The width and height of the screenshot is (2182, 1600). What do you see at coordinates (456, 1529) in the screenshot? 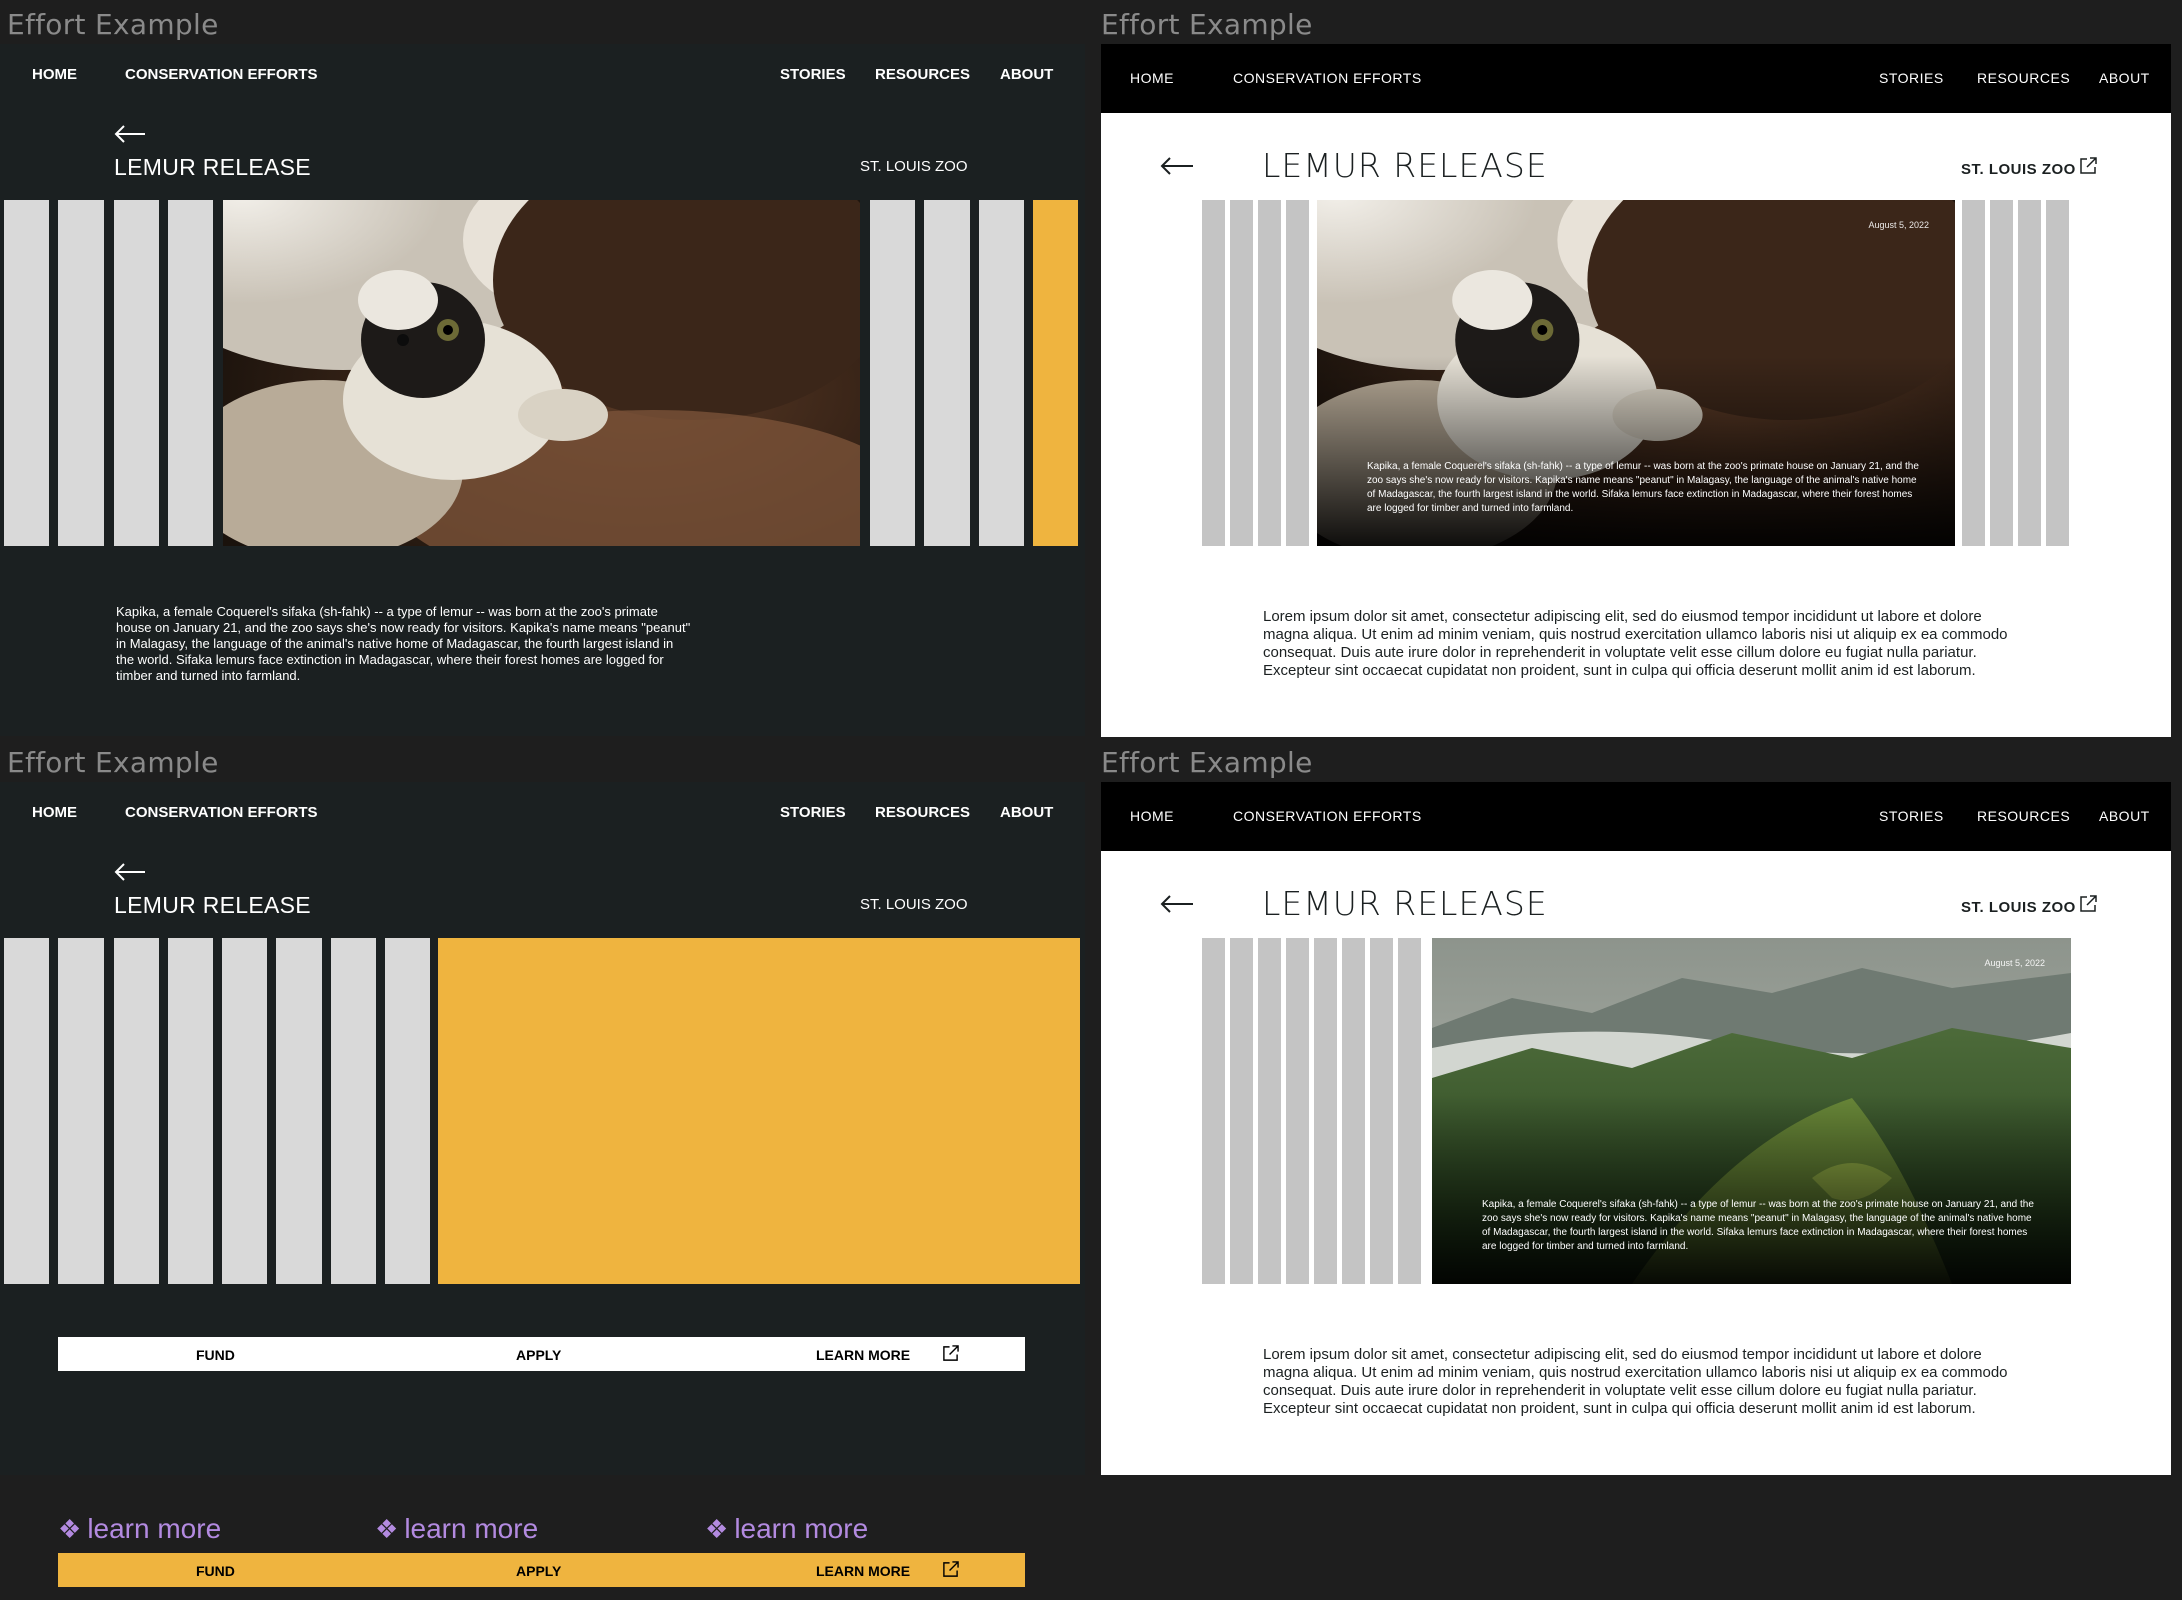
I see `learn-more-link-apply: ❖ learn more` at bounding box center [456, 1529].